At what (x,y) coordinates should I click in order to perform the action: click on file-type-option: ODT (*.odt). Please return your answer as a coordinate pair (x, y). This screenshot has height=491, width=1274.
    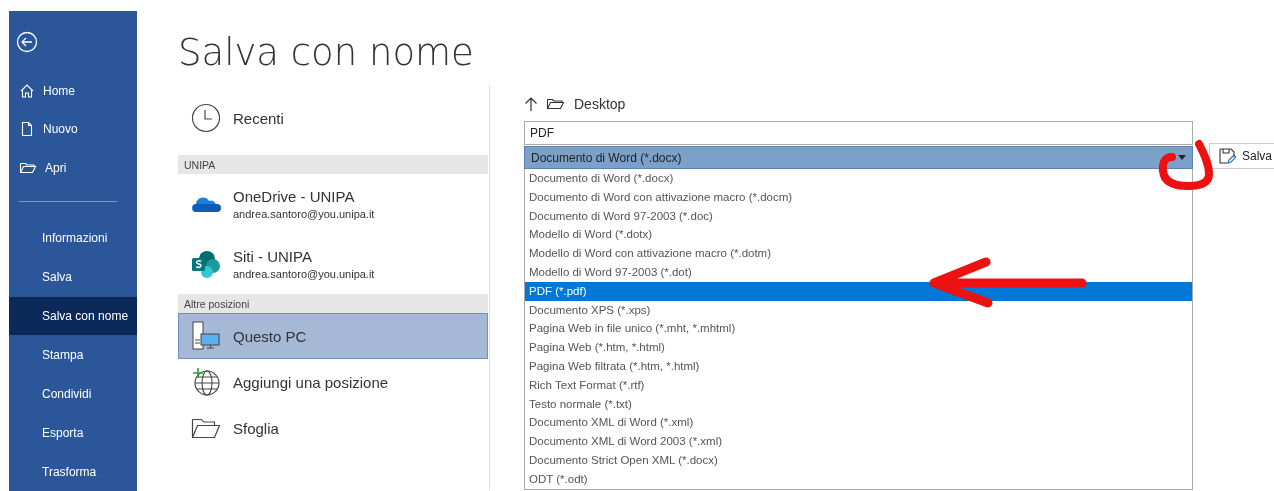
    Looking at the image, I should click on (858, 479).